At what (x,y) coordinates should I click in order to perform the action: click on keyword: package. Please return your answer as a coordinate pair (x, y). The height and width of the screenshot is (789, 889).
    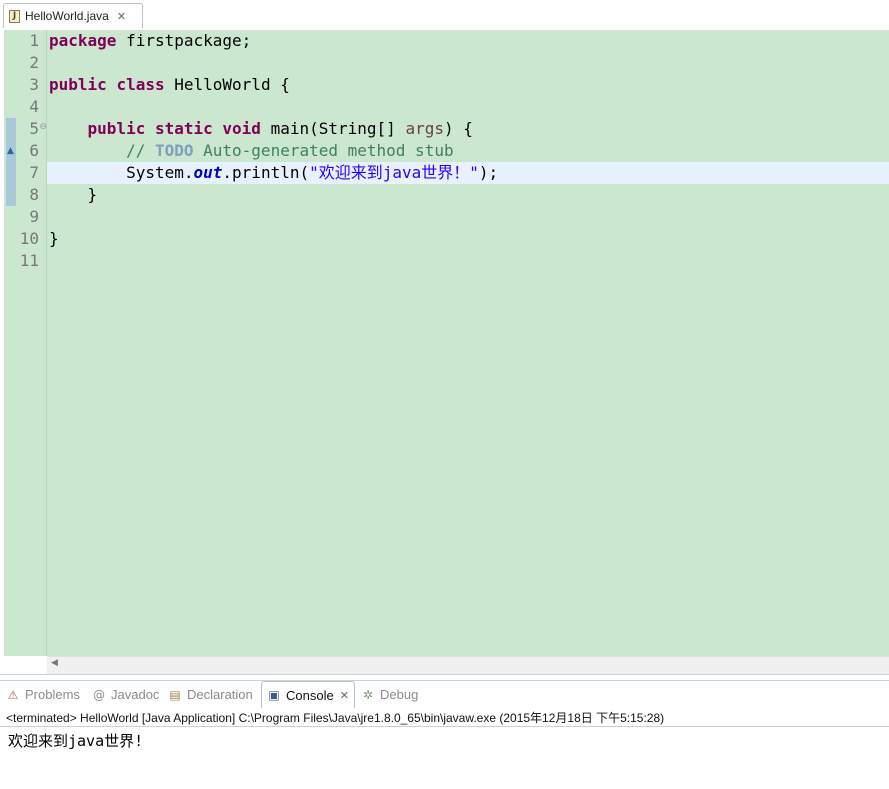
    Looking at the image, I should click on (83, 40).